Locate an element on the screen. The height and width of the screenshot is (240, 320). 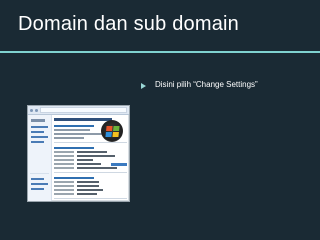
system-properties-screenshot is located at coordinates (78, 153).